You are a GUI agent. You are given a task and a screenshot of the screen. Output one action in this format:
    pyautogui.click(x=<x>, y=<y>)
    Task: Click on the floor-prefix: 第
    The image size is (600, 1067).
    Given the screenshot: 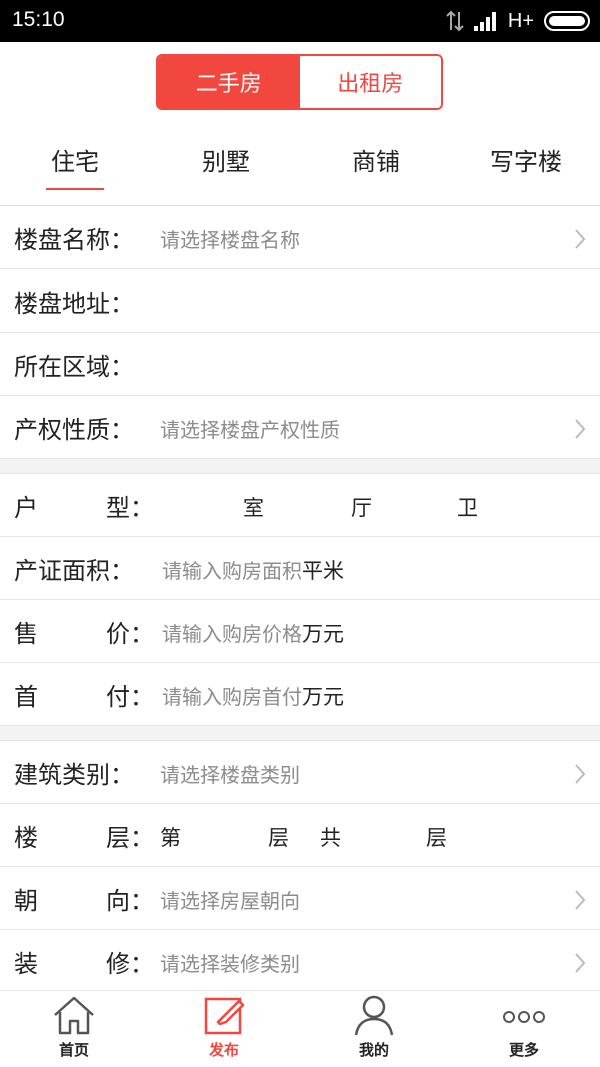 What is the action you would take?
    pyautogui.click(x=170, y=838)
    